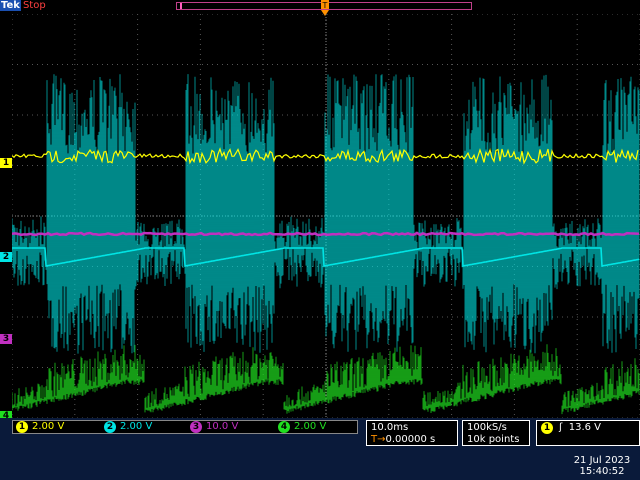 This screenshot has width=640, height=480. I want to click on ch3-ground-marker: 3, so click(6, 339).